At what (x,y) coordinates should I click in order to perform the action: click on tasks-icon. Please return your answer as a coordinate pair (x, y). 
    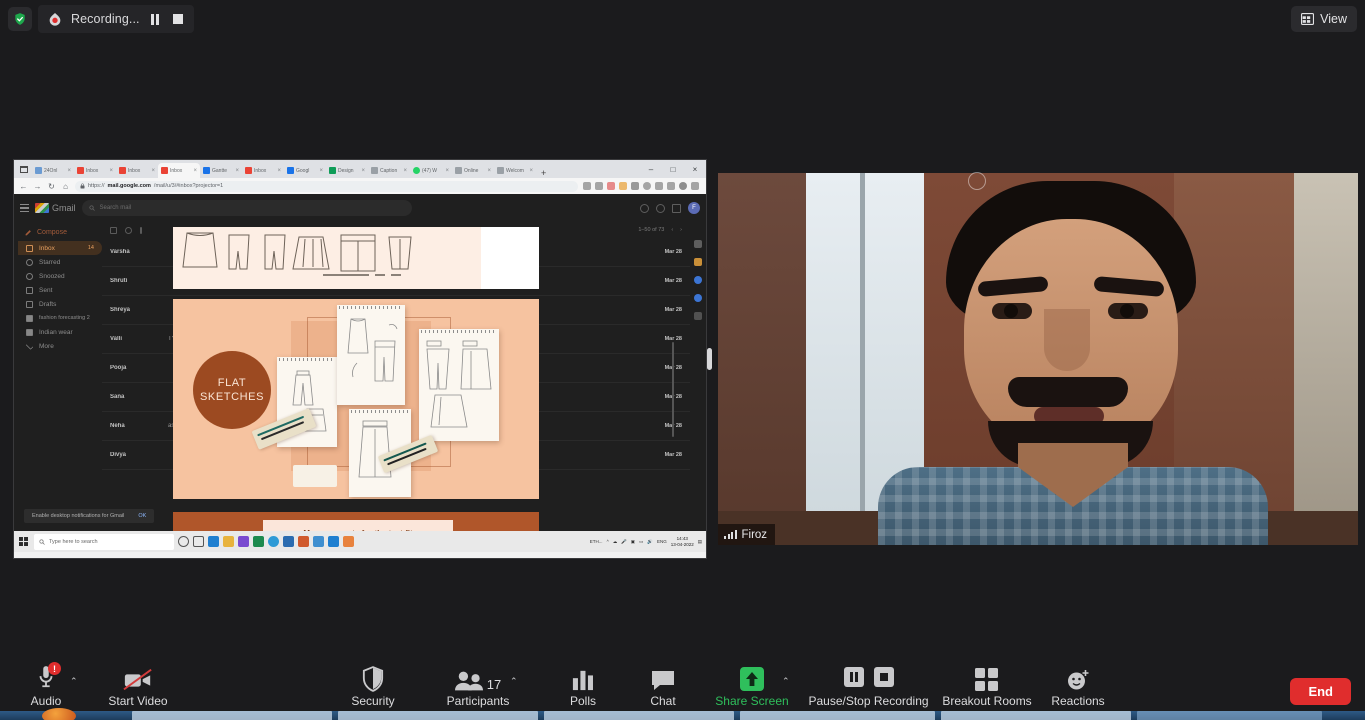
    Looking at the image, I should click on (698, 280).